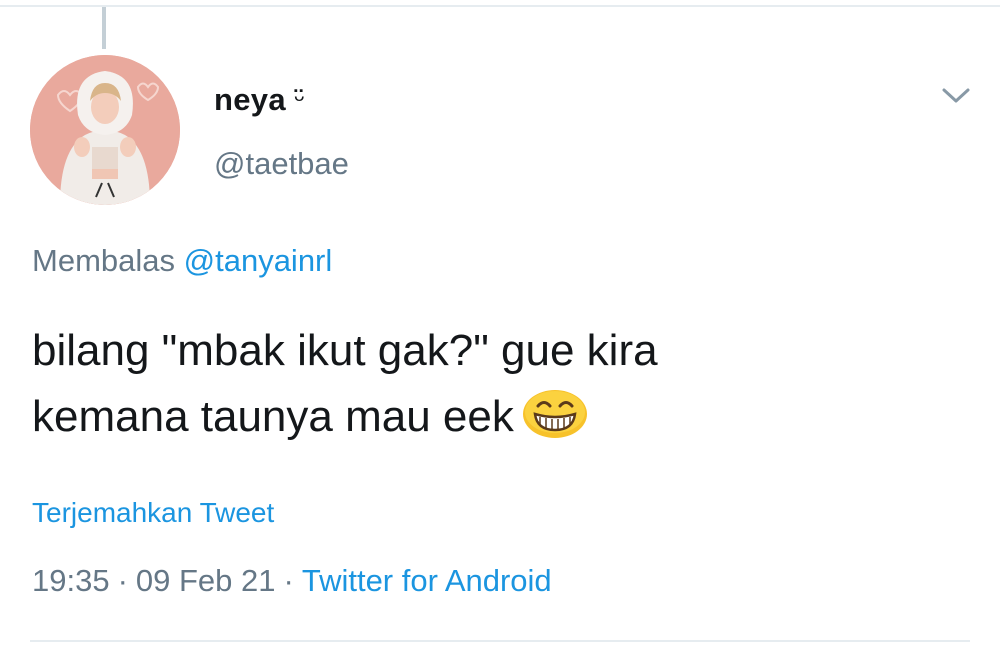 The height and width of the screenshot is (665, 1000). I want to click on tweet-time: 19:35, so click(71, 580).